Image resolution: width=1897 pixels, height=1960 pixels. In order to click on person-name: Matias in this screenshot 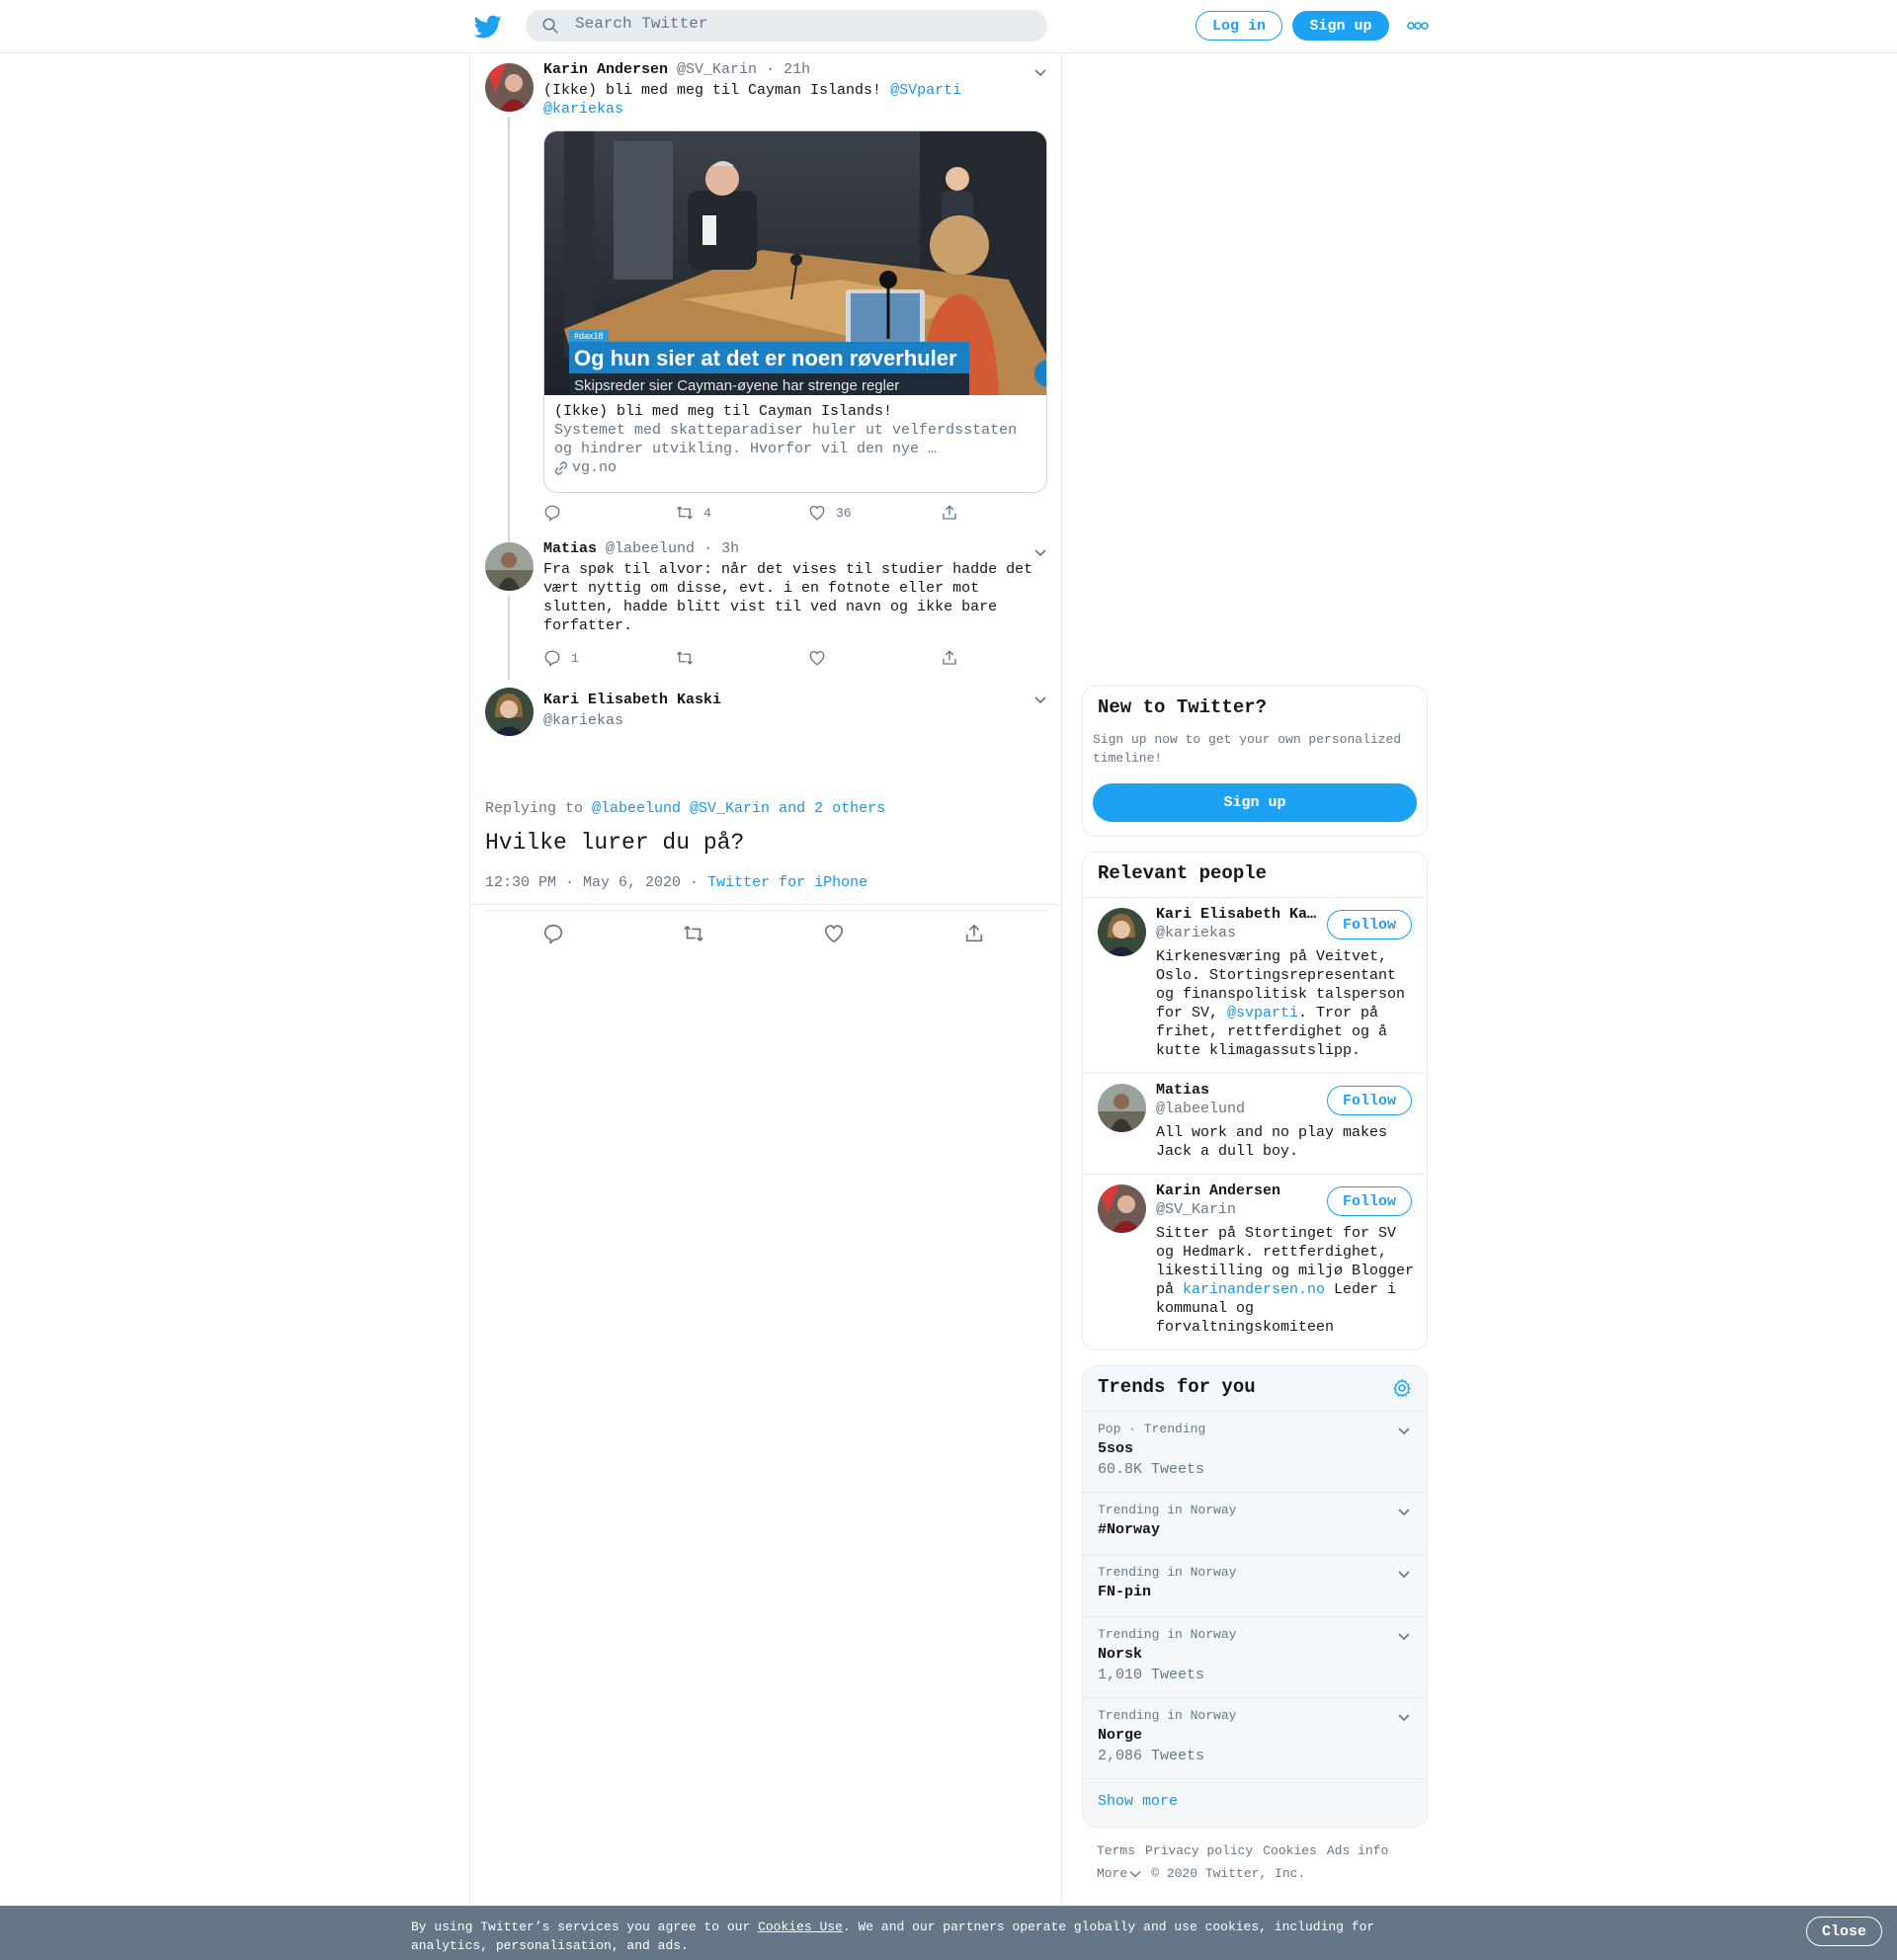, I will do `click(1240, 1090)`.